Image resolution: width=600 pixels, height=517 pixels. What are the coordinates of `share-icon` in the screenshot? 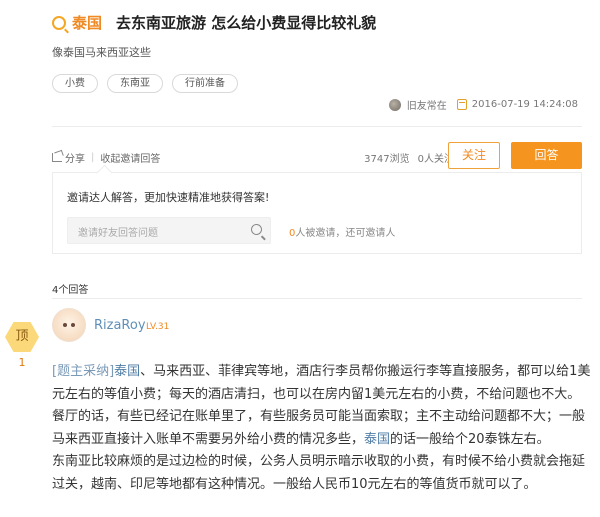 It's located at (57, 157).